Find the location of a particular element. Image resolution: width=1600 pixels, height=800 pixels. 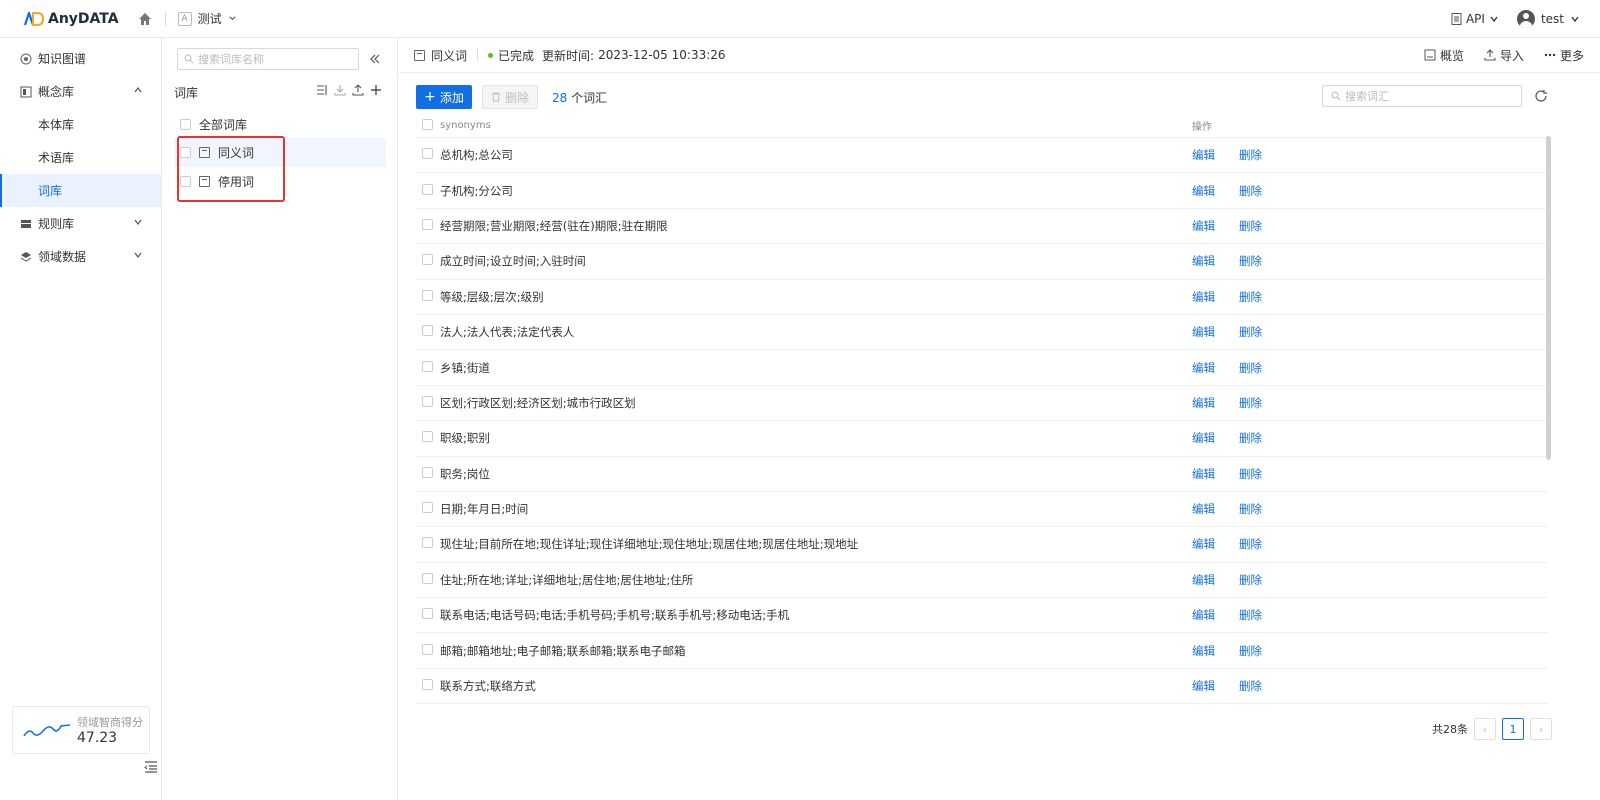

api-menu: API is located at coordinates (1475, 19).